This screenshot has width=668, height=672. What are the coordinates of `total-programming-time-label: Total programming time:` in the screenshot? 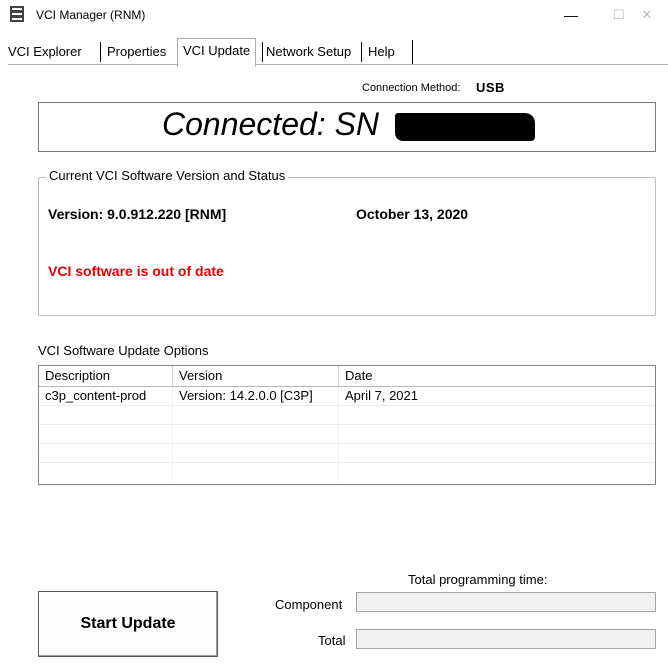 It's located at (478, 579).